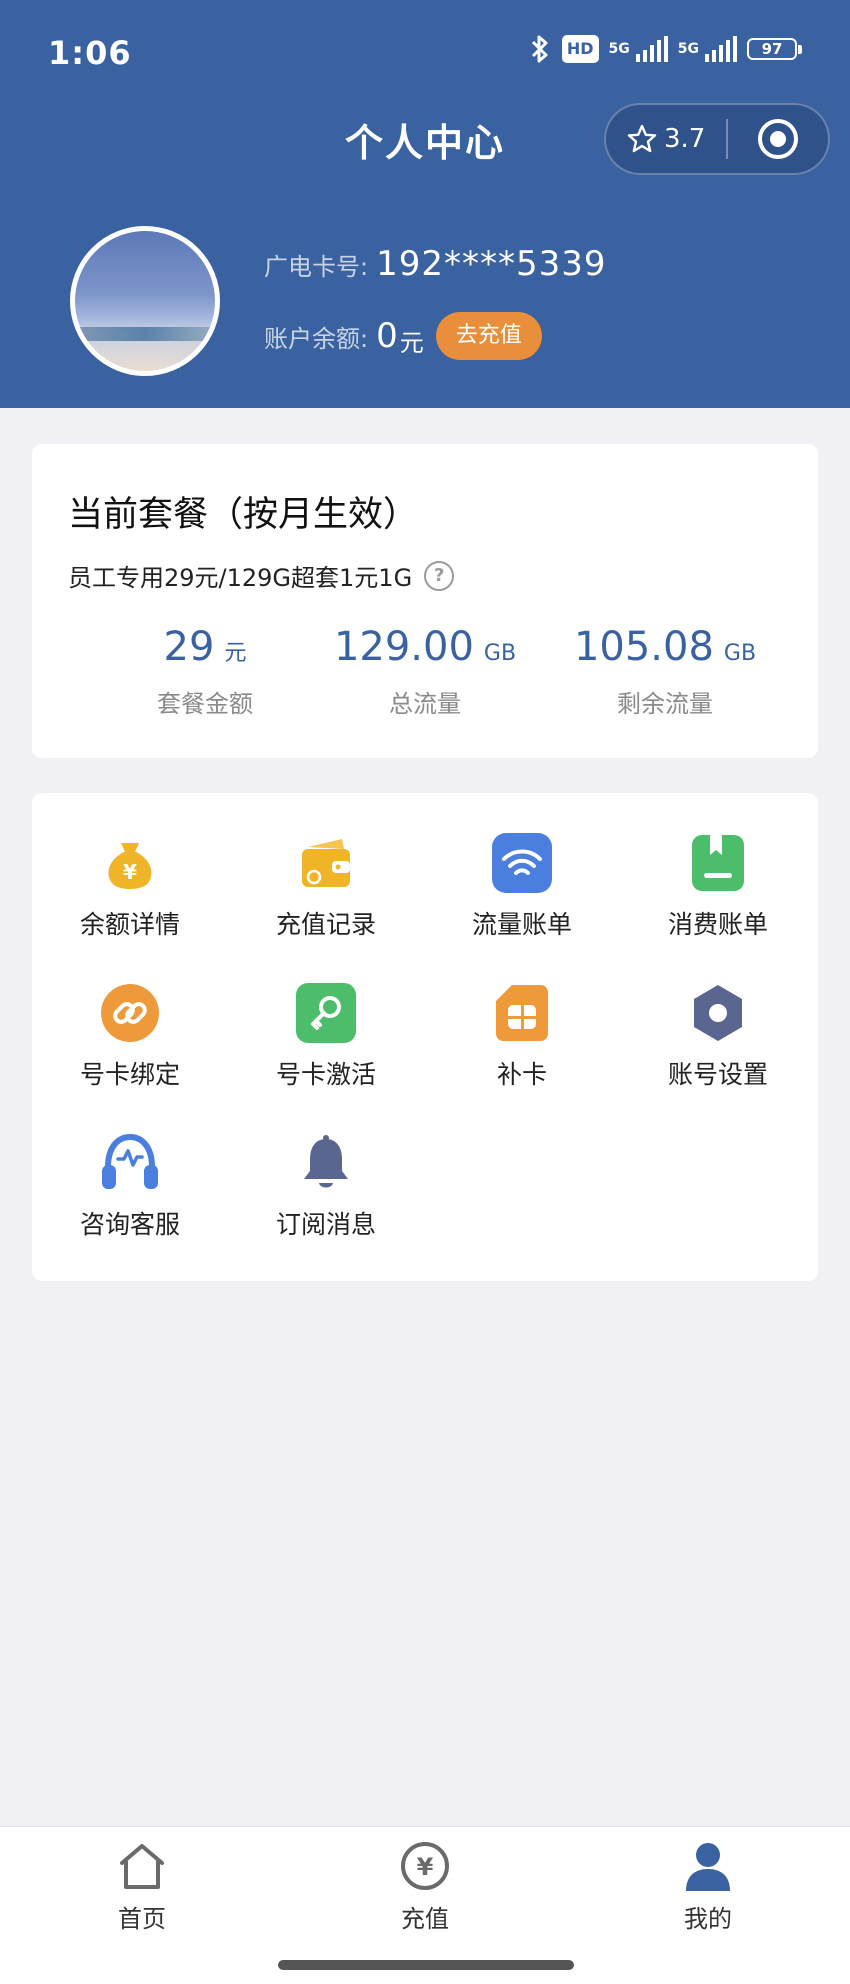  What do you see at coordinates (717, 1074) in the screenshot?
I see `menu-label: 账号设置` at bounding box center [717, 1074].